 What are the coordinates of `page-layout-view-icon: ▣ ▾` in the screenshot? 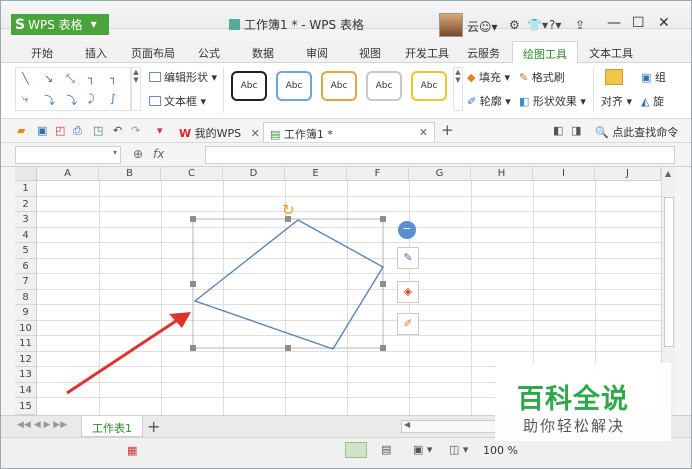 It's located at (422, 449).